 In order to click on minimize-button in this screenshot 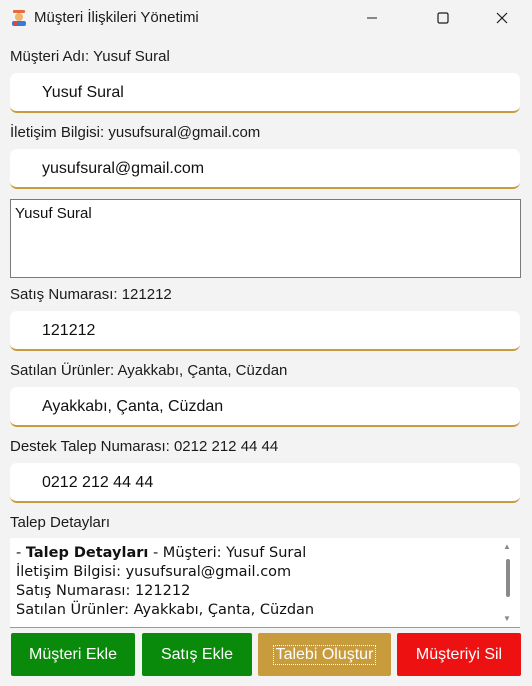, I will do `click(372, 18)`.